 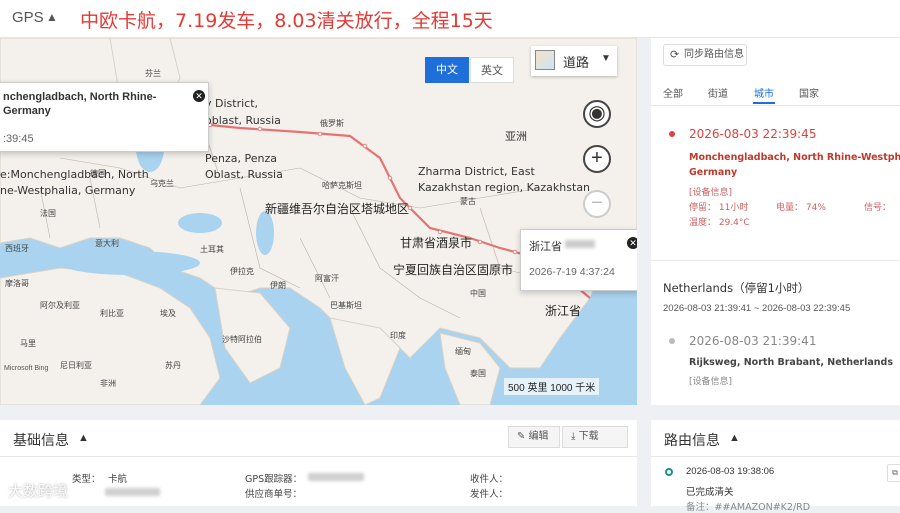 I want to click on map-label-libya: 利比亚, so click(x=112, y=313).